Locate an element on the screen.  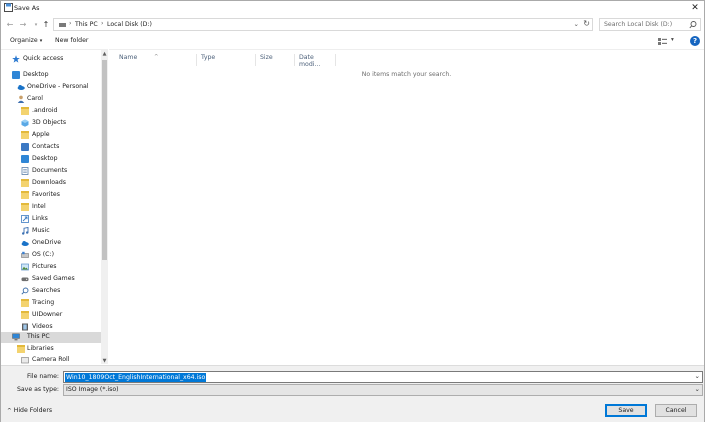
tree-item-intel: Intel is located at coordinates (51, 207).